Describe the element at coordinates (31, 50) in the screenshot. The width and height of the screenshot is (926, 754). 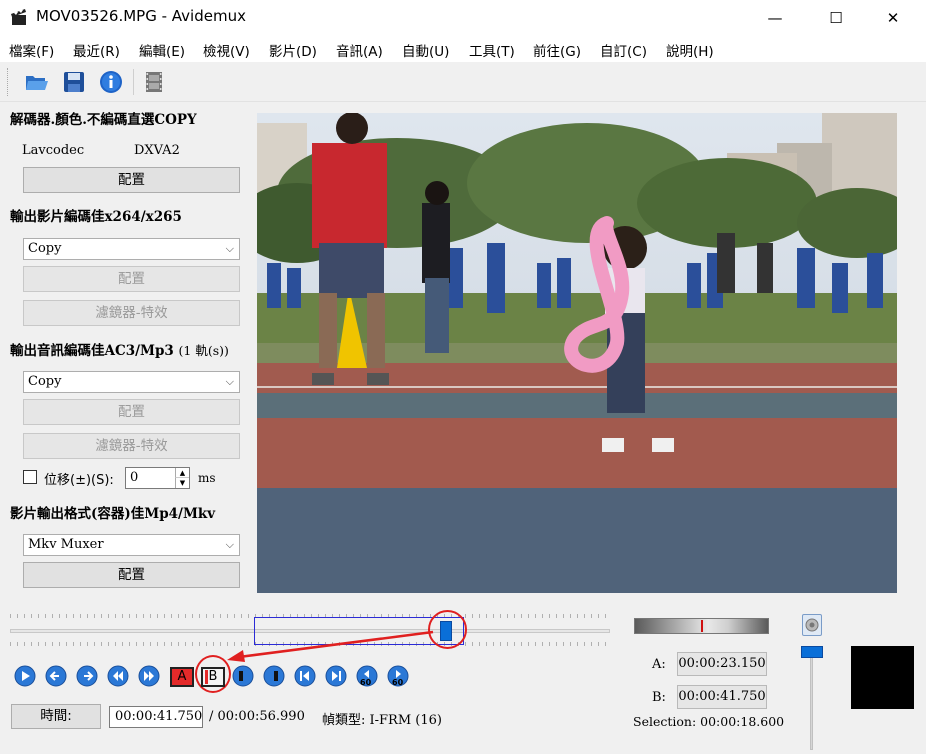
I see `menu-file: 檔案(F)` at that location.